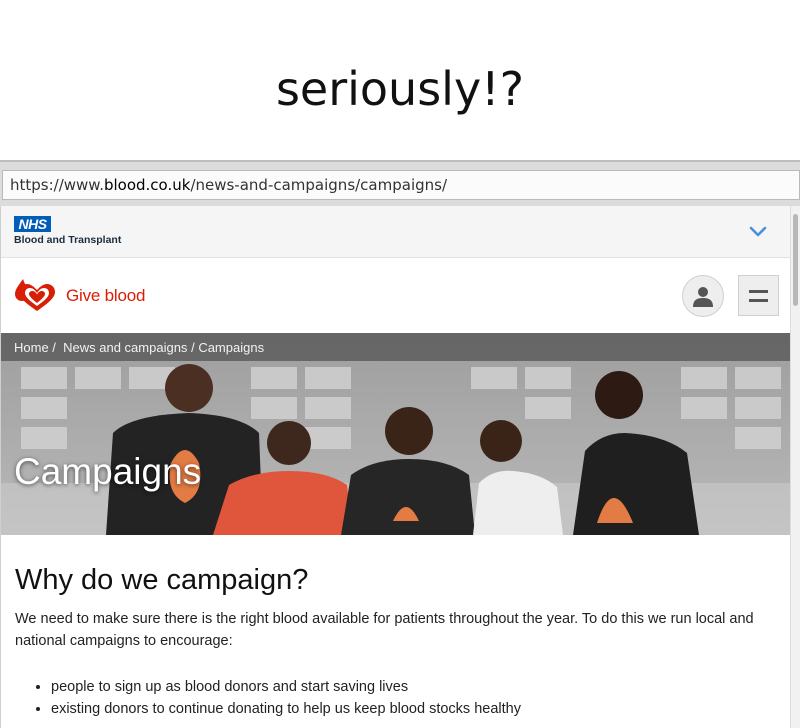 This screenshot has height=728, width=800. What do you see at coordinates (35, 347) in the screenshot?
I see `breadcrumb-home: Home /` at bounding box center [35, 347].